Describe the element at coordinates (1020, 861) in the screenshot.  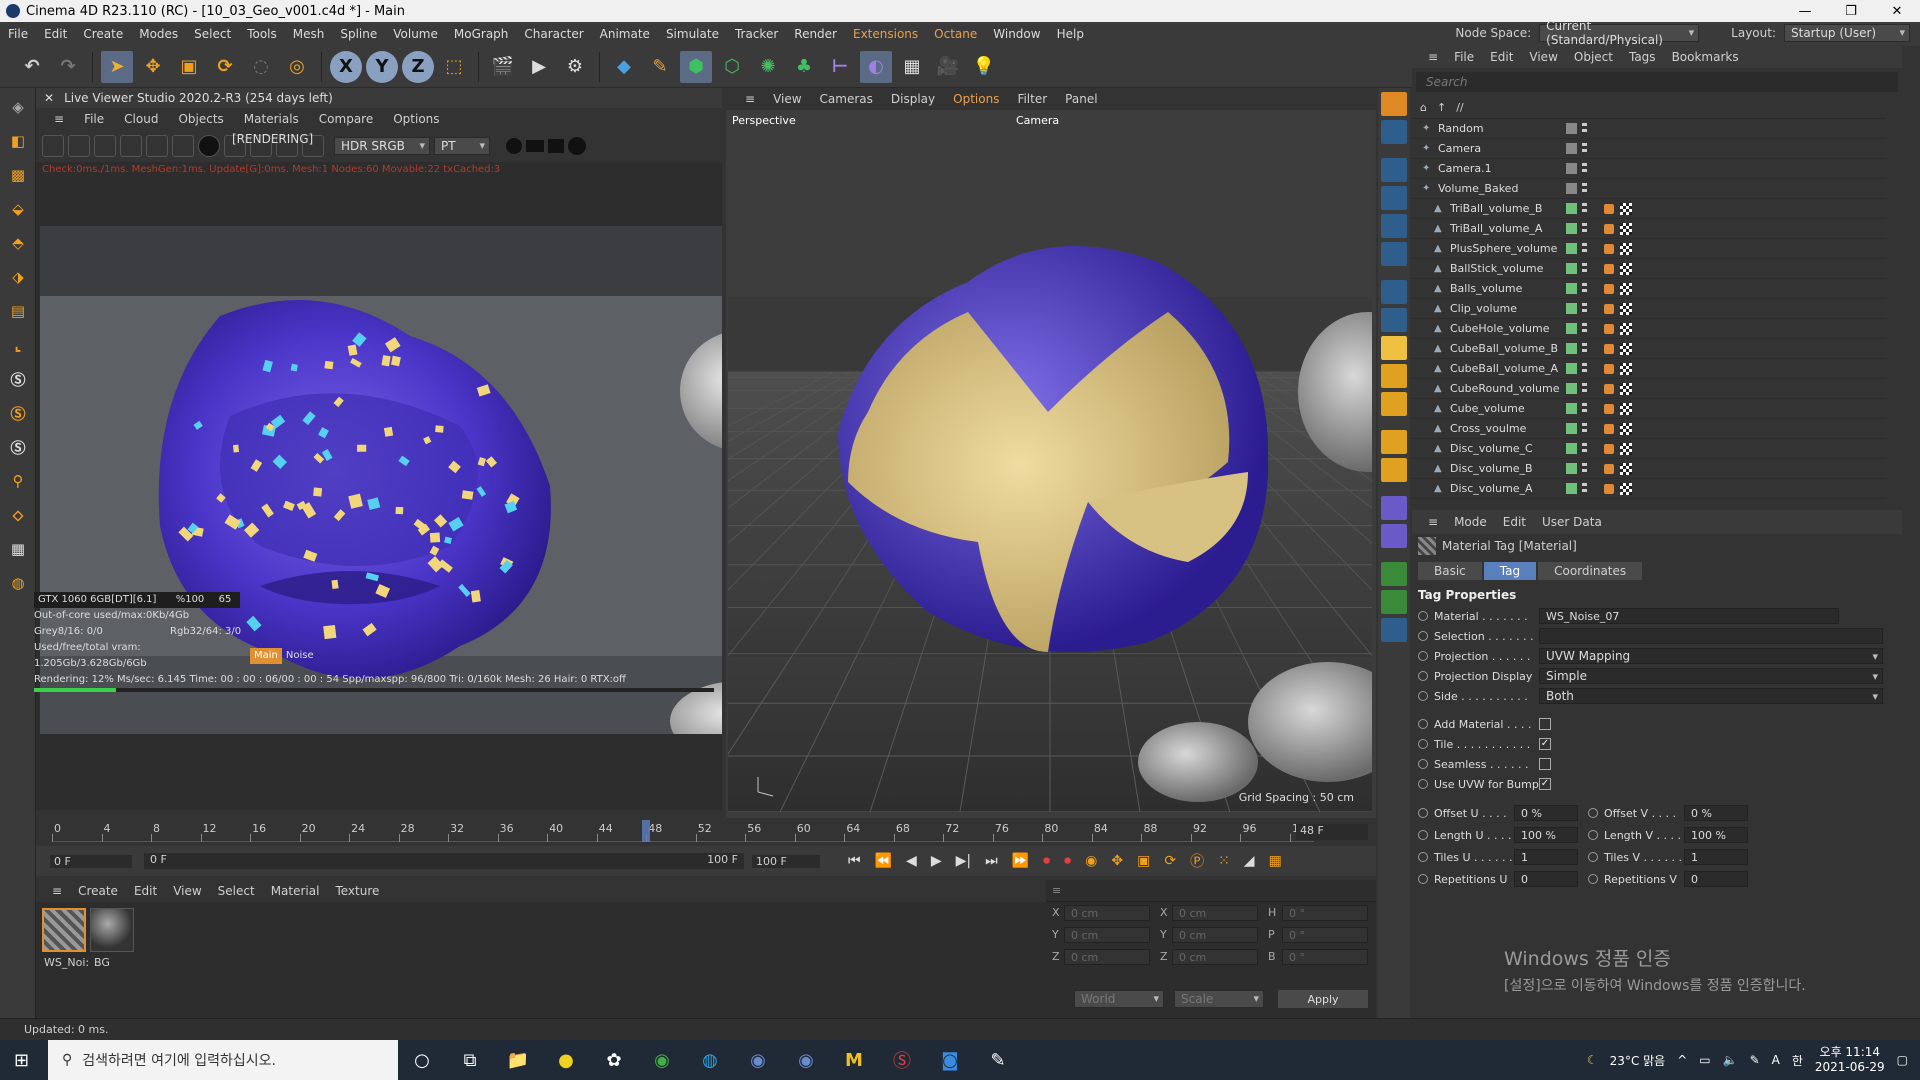
I see `next-key-icon: ⏩` at that location.